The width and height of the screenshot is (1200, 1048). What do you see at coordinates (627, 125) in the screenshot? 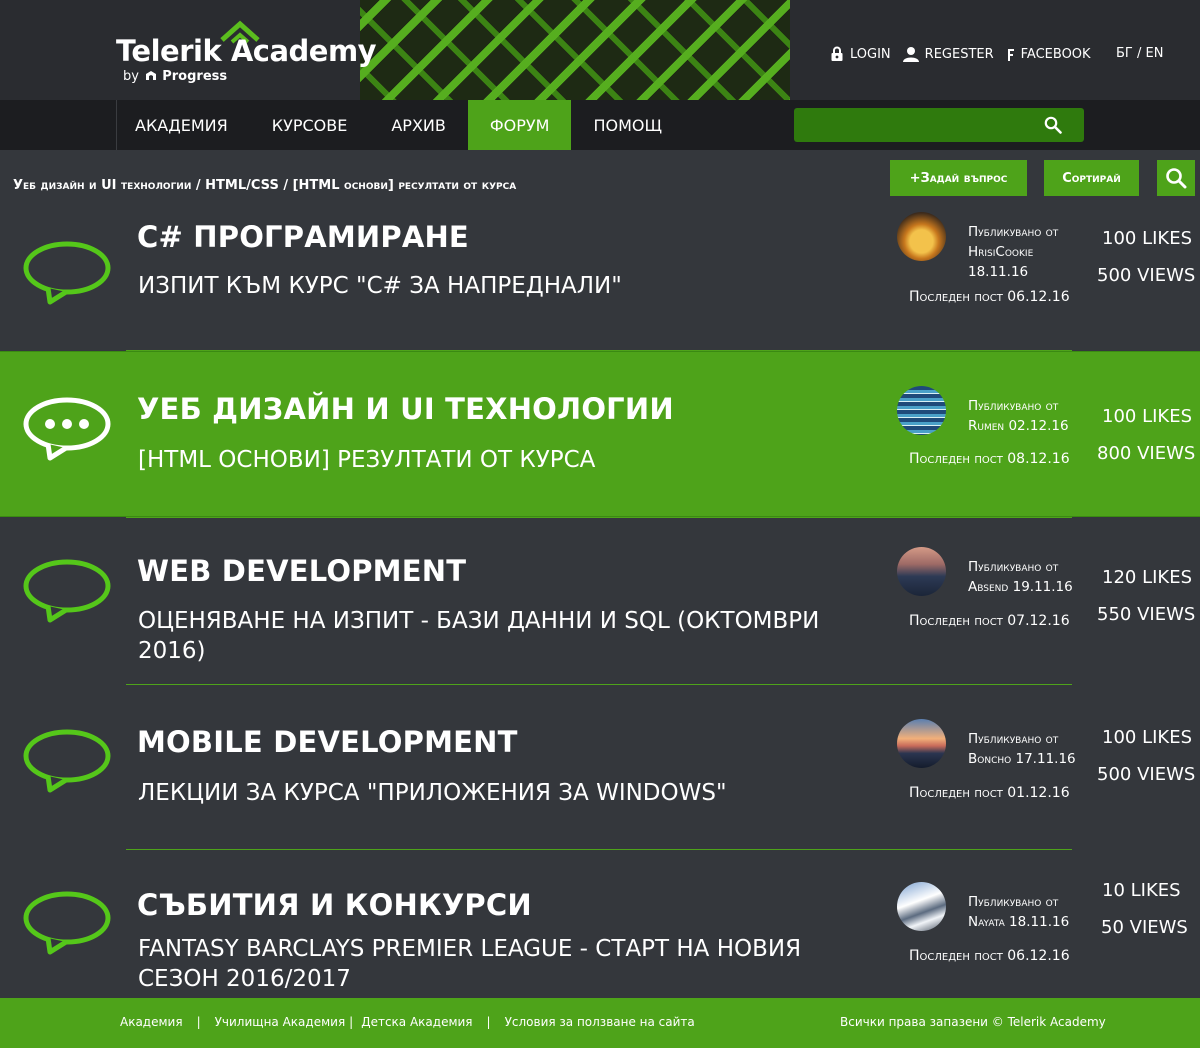
I see `nav-item-help: ПОМОЩ` at bounding box center [627, 125].